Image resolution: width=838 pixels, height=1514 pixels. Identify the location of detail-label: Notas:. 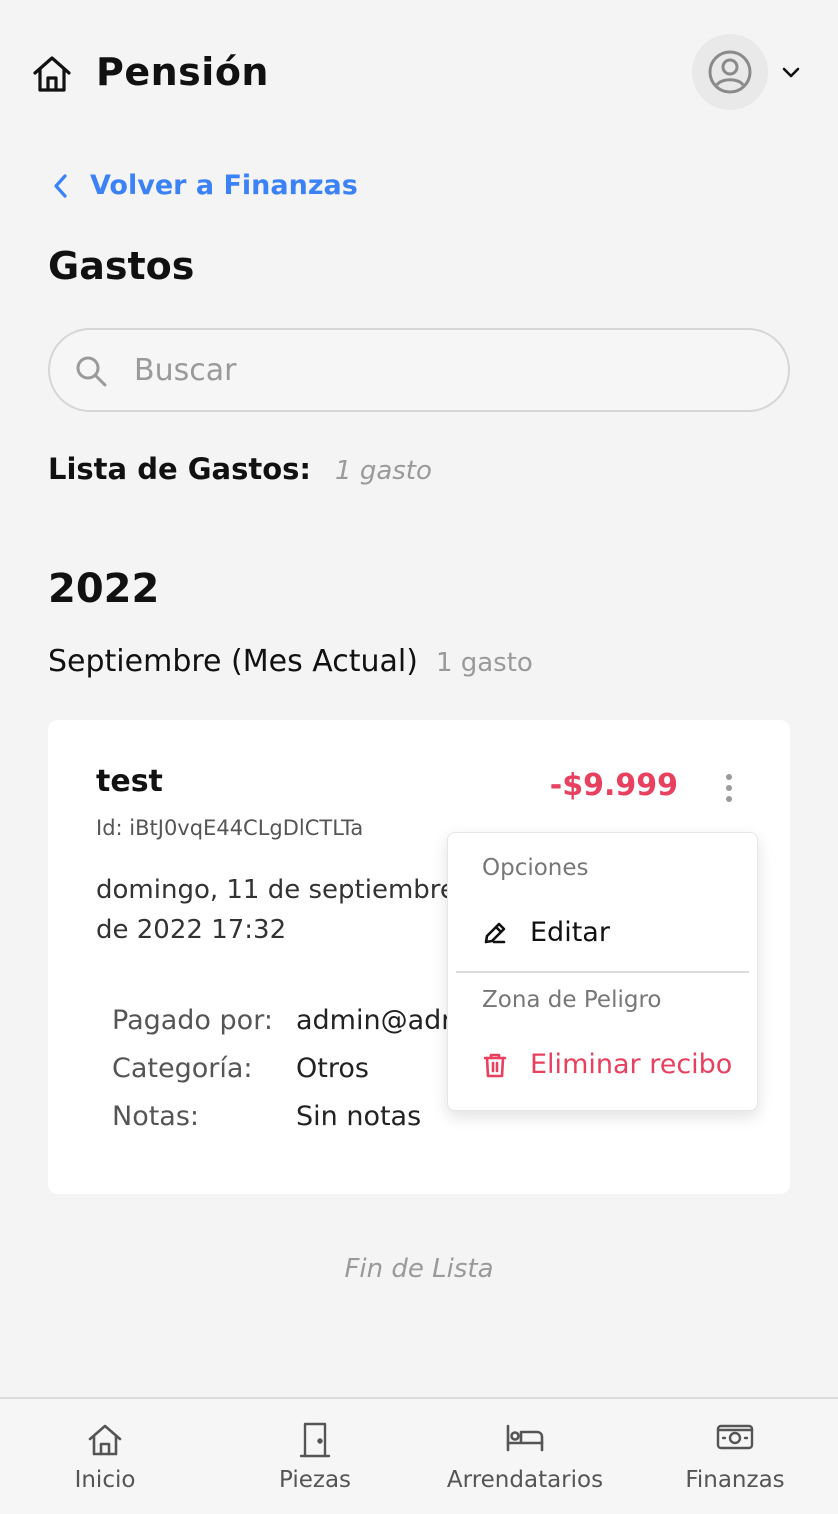
(156, 1116).